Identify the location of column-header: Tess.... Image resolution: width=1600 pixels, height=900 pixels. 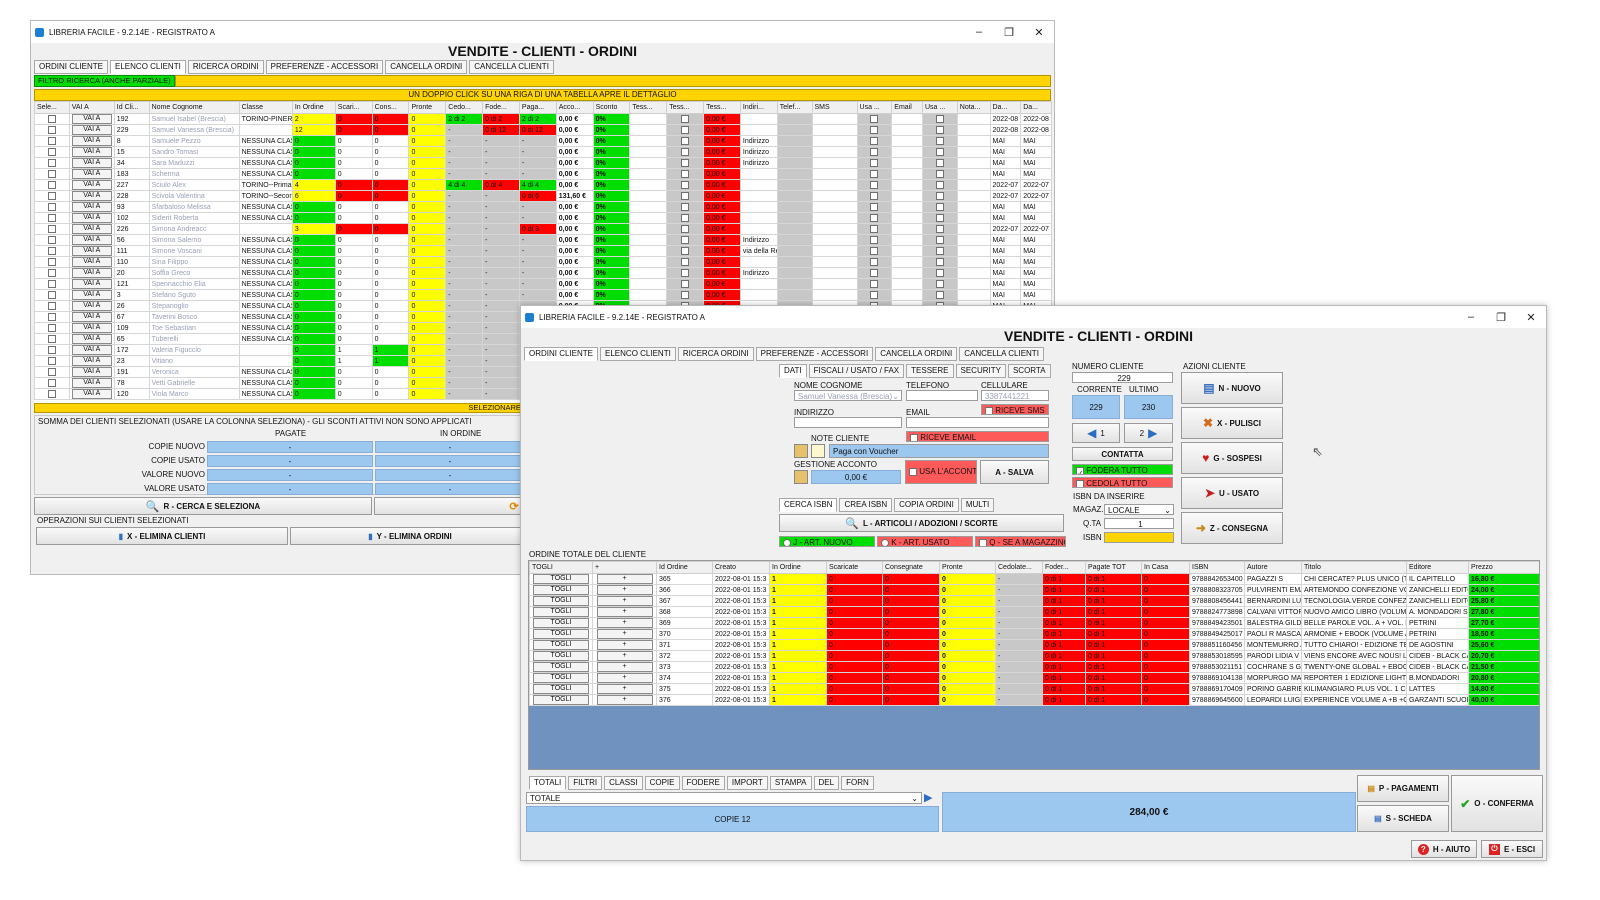
(648, 107).